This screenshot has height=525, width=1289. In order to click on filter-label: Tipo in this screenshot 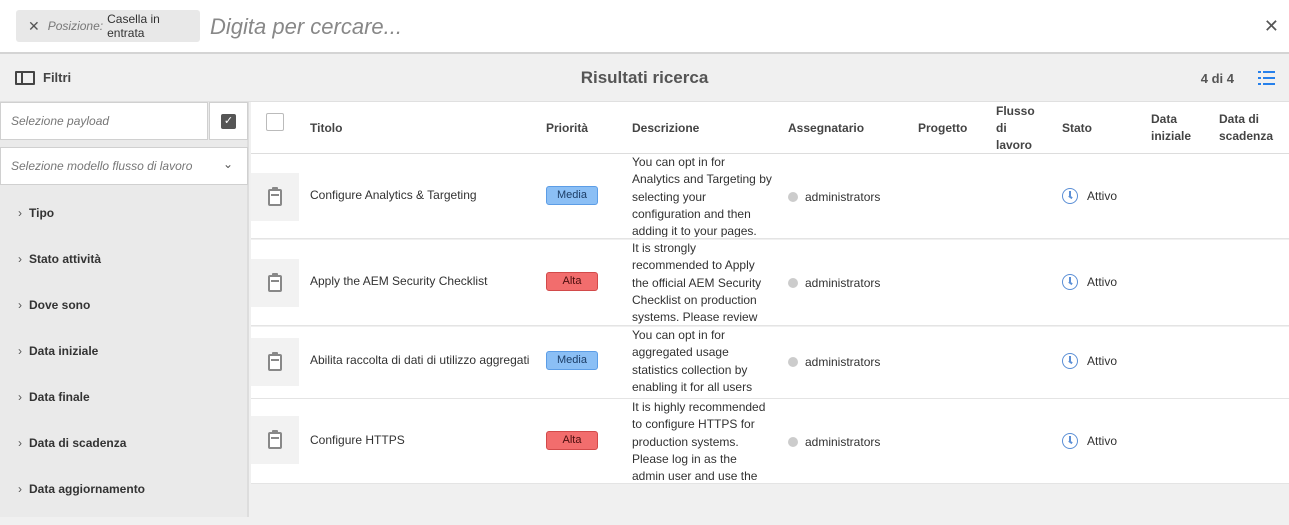, I will do `click(42, 213)`.